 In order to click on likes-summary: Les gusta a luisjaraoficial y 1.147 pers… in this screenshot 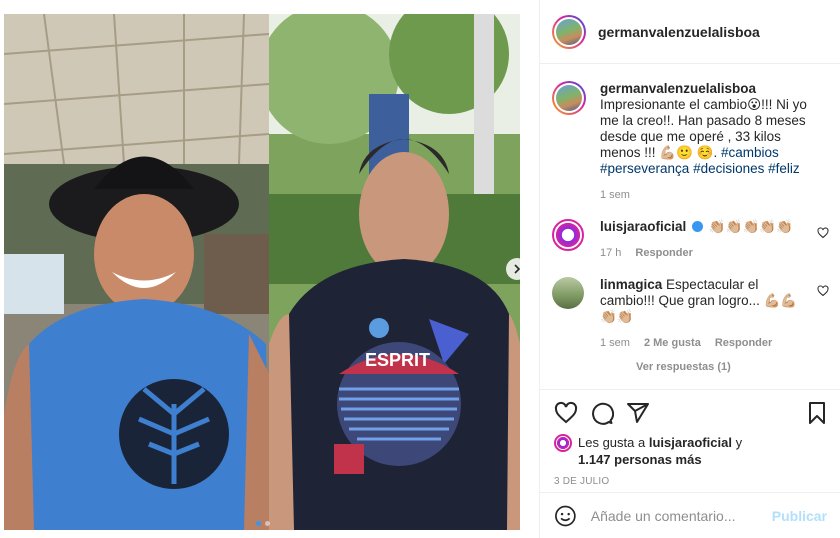, I will do `click(691, 451)`.